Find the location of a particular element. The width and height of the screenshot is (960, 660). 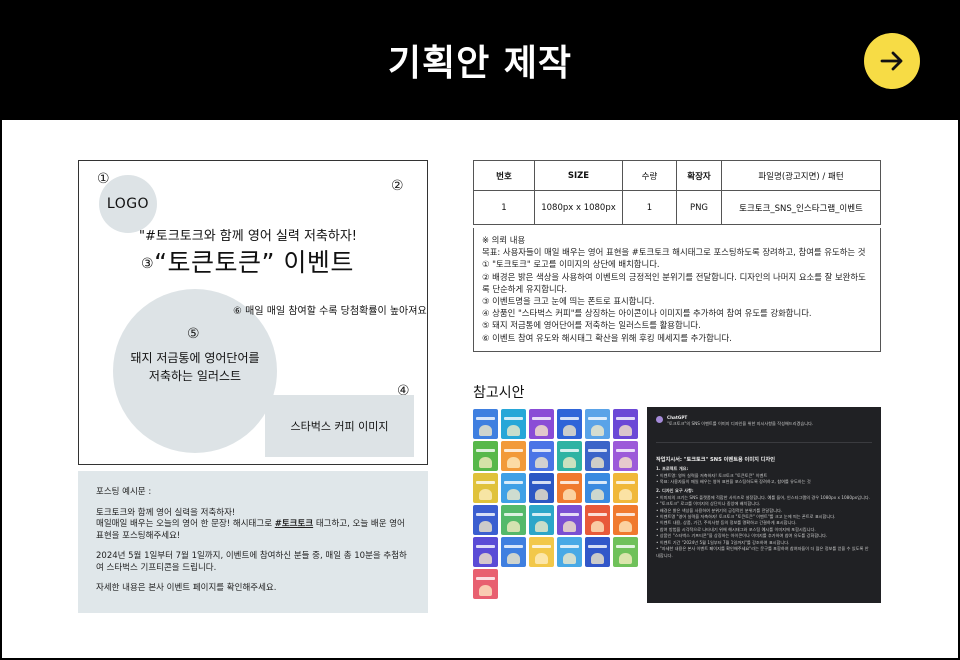

event-title: ③“토큰토큰” 이벤트 is located at coordinates (247, 261).